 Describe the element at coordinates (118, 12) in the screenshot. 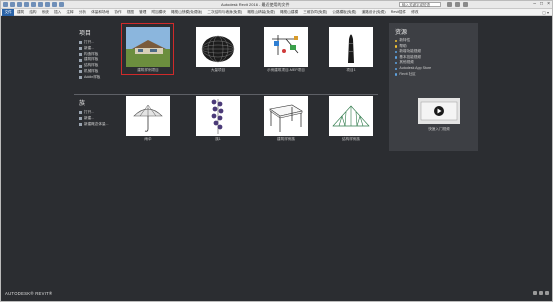

I see `tab-collaborate: 协作` at that location.